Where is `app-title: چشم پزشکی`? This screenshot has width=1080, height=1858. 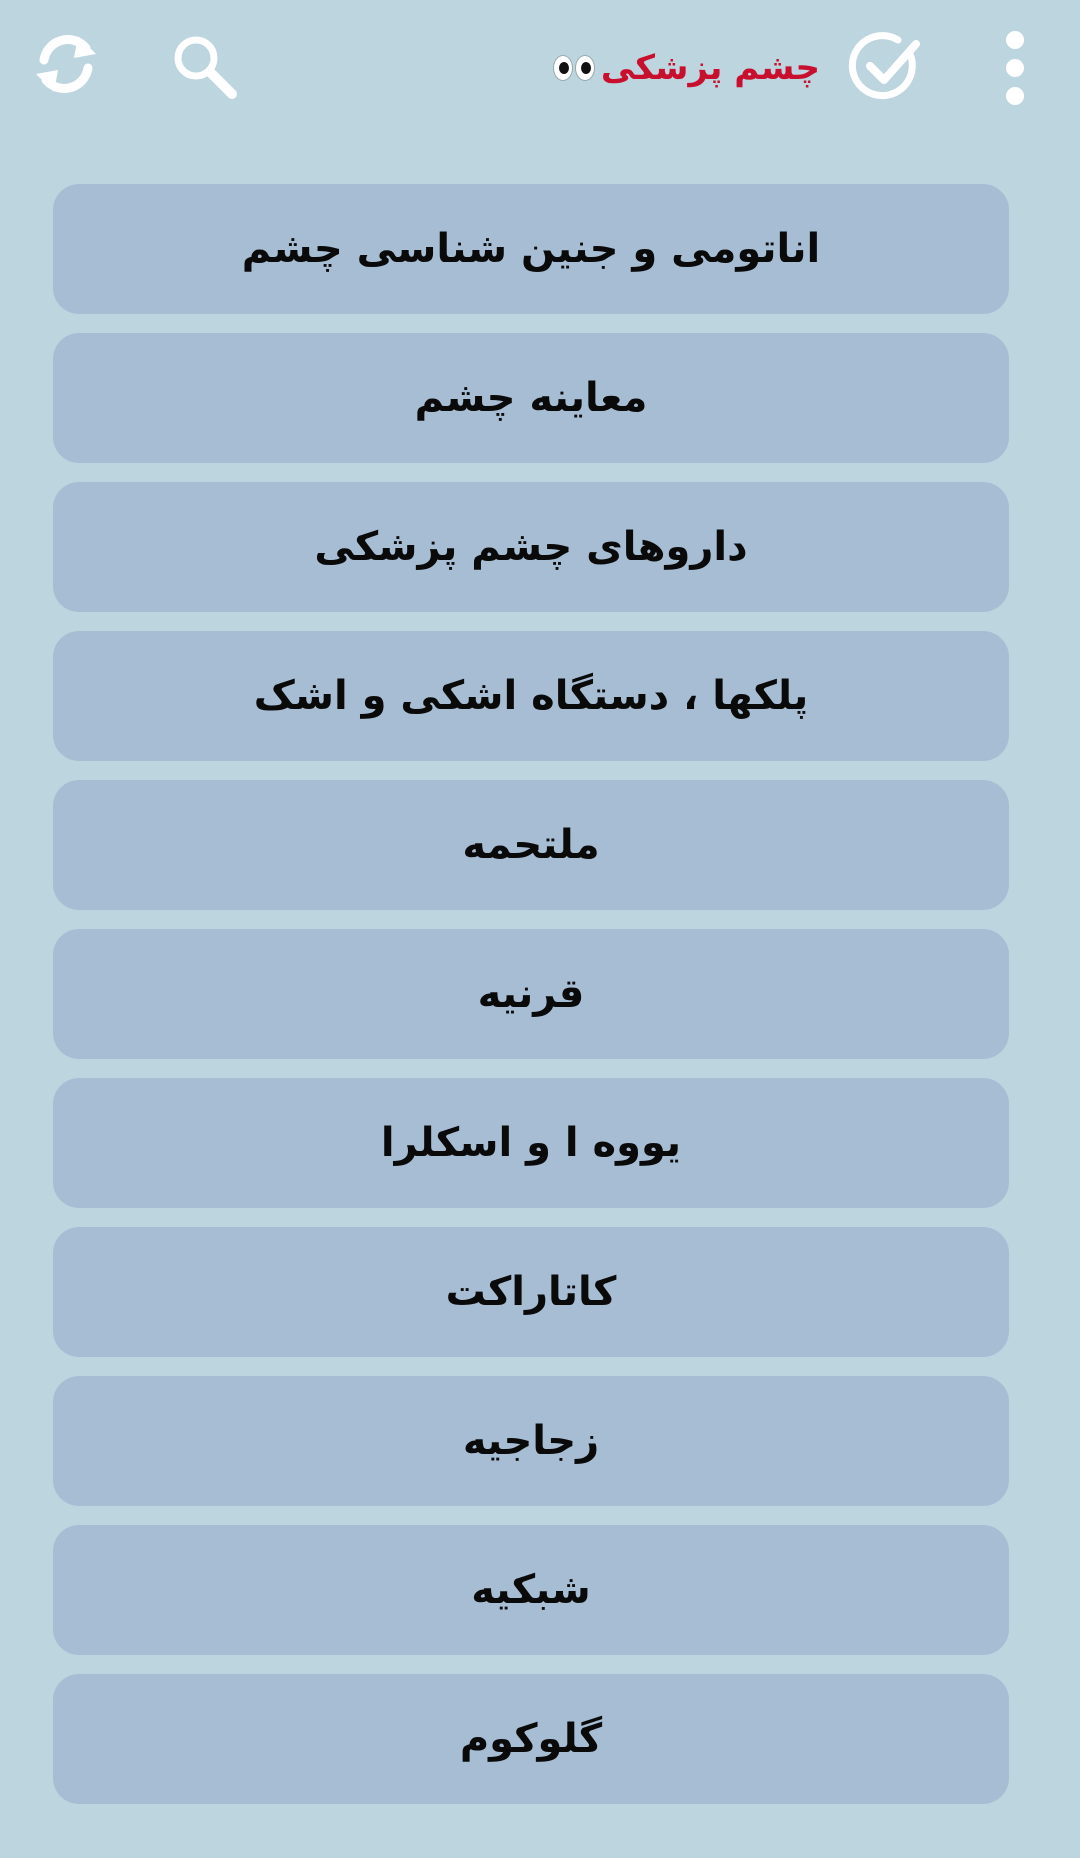 app-title: چشم پزشکی is located at coordinates (686, 68).